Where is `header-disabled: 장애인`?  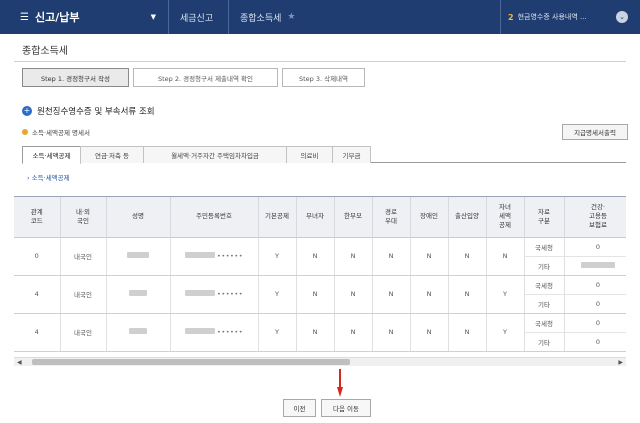
header-disabled: 장애인 is located at coordinates (429, 217).